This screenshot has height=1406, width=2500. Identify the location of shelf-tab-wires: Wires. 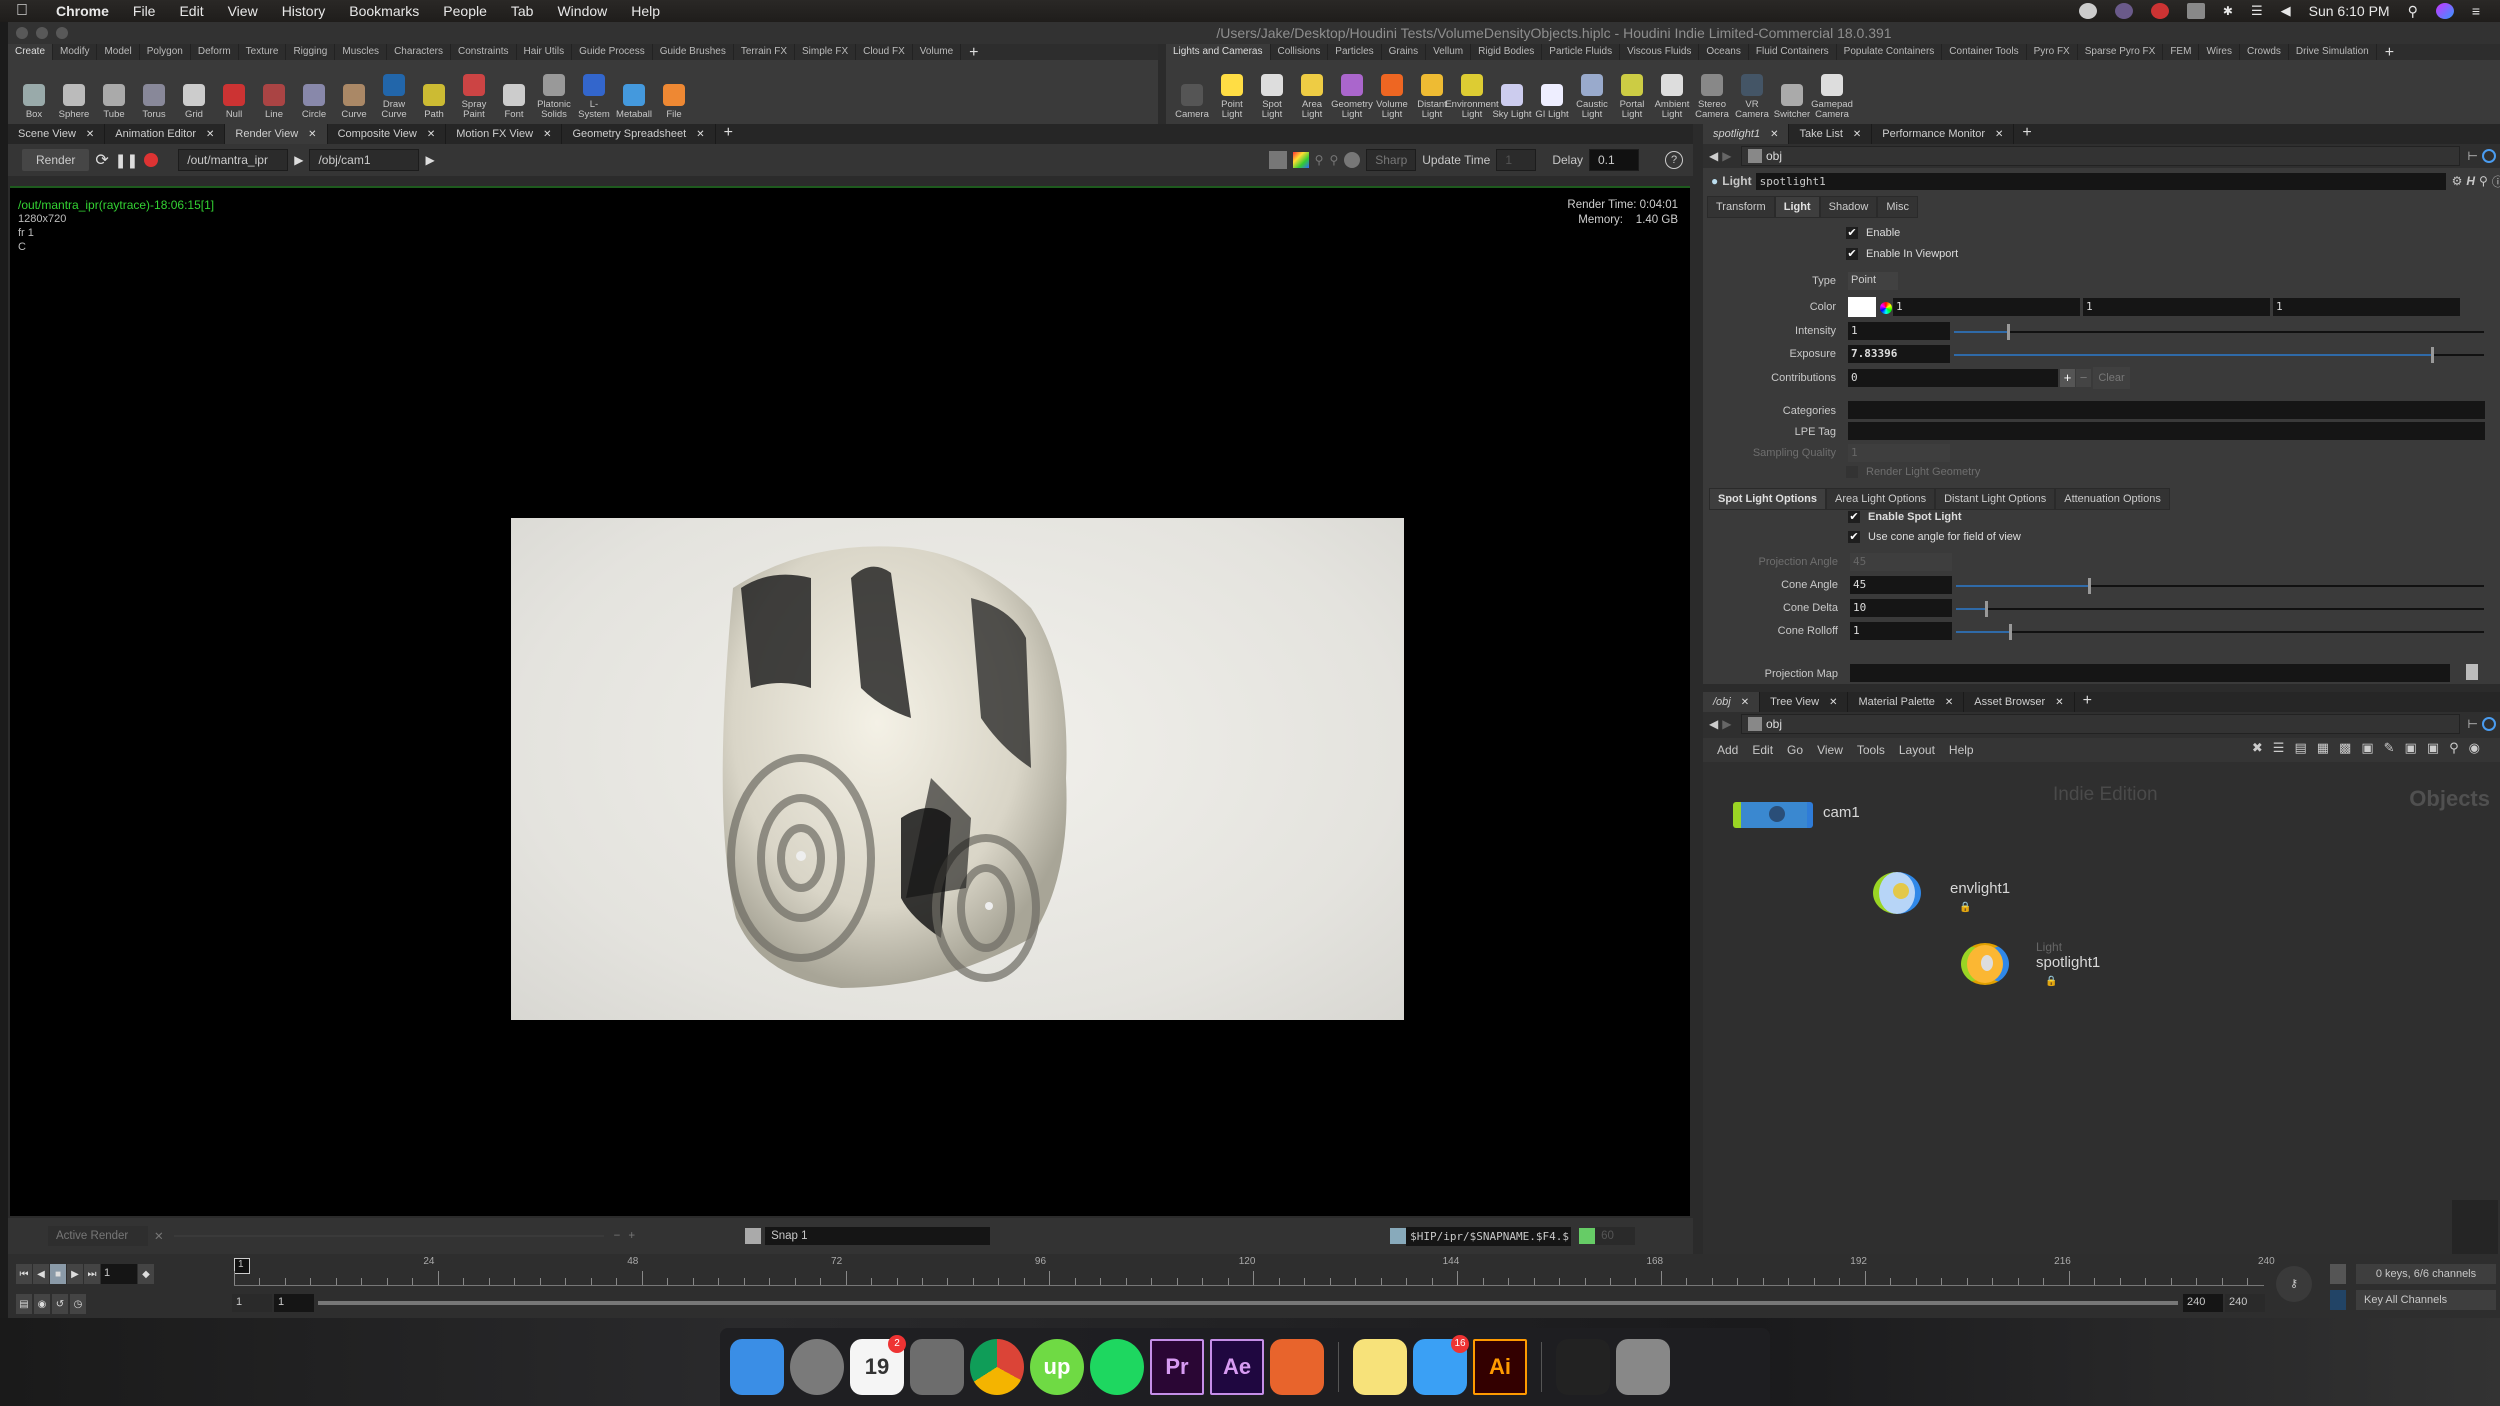
(2219, 52).